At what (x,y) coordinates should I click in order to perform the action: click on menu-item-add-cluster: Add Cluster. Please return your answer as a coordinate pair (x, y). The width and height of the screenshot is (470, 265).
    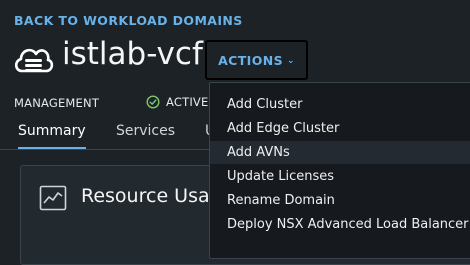
    Looking at the image, I should click on (340, 104).